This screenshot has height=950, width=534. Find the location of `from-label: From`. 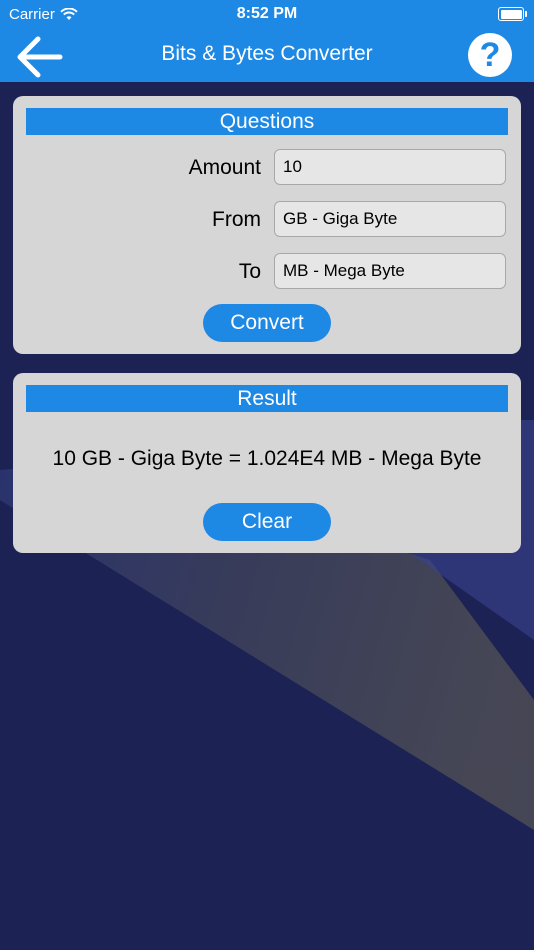

from-label: From is located at coordinates (236, 219).